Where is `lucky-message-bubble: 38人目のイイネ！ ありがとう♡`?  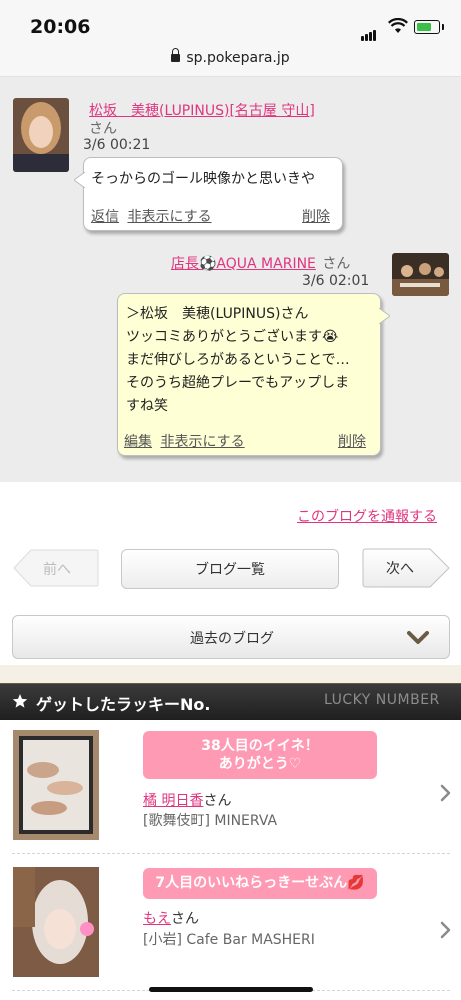
lucky-message-bubble: 38人目のイイネ！ ありがとう♡ is located at coordinates (260, 755).